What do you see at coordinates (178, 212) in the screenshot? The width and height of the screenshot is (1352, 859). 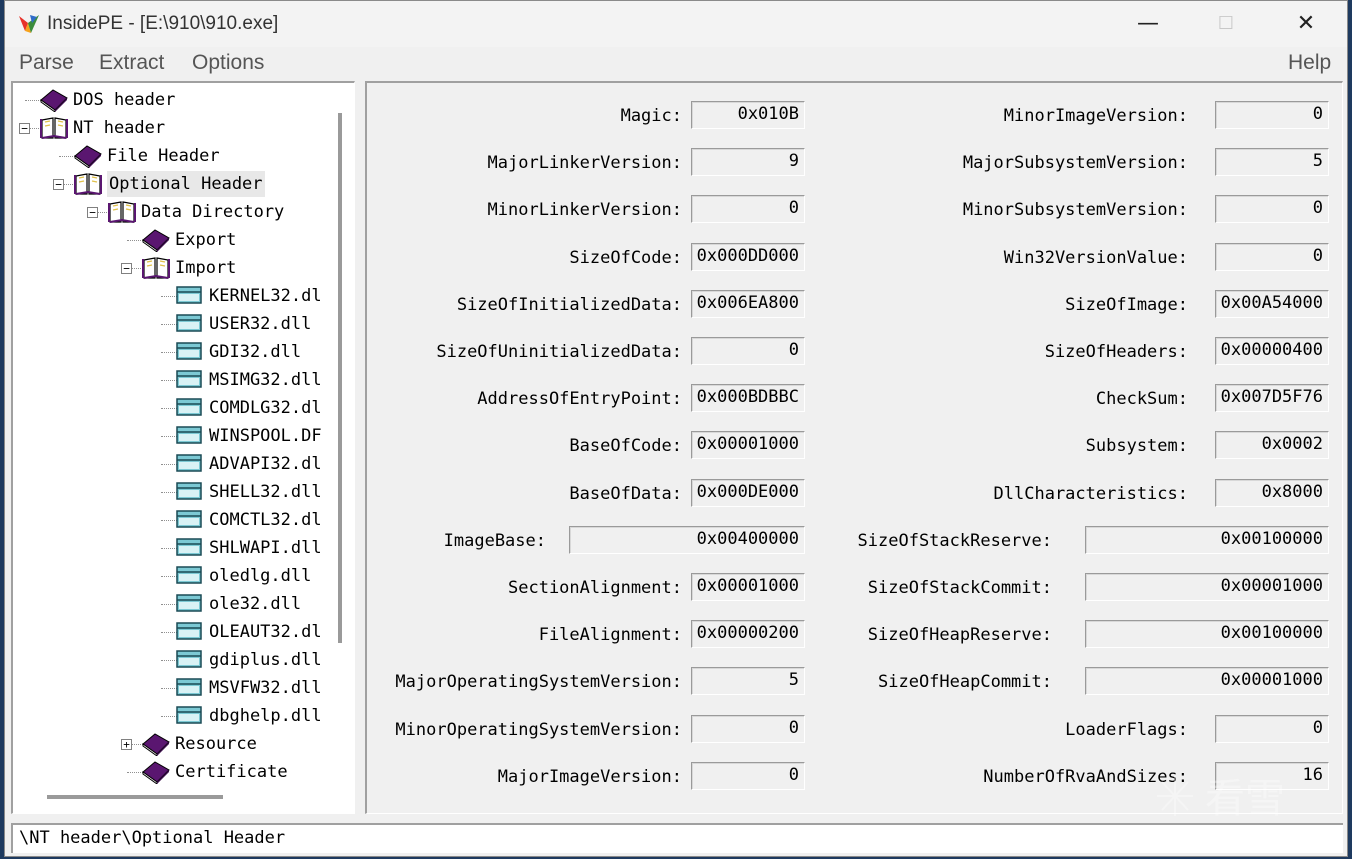 I see `tree-item: − Data Directory` at bounding box center [178, 212].